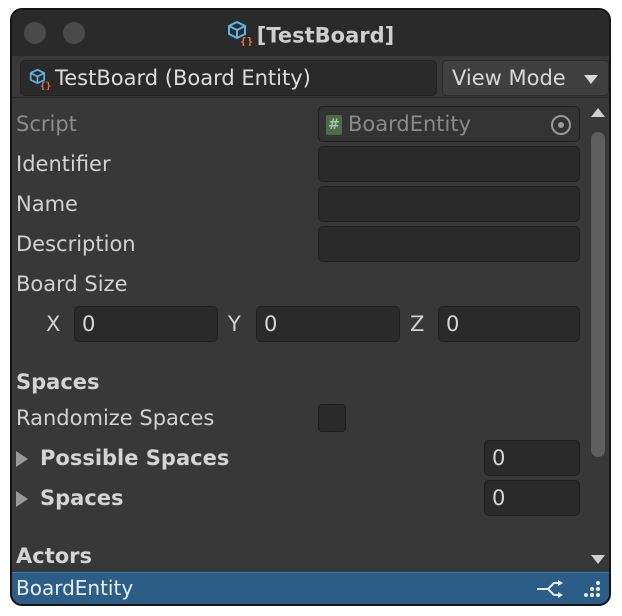 The height and width of the screenshot is (616, 622). I want to click on name-input, so click(449, 204).